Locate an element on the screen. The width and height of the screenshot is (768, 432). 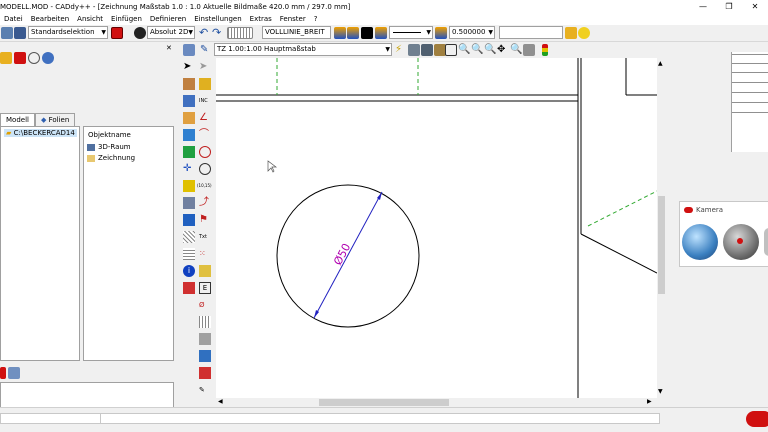
redo-icon: ↷ is located at coordinates (218, 33).